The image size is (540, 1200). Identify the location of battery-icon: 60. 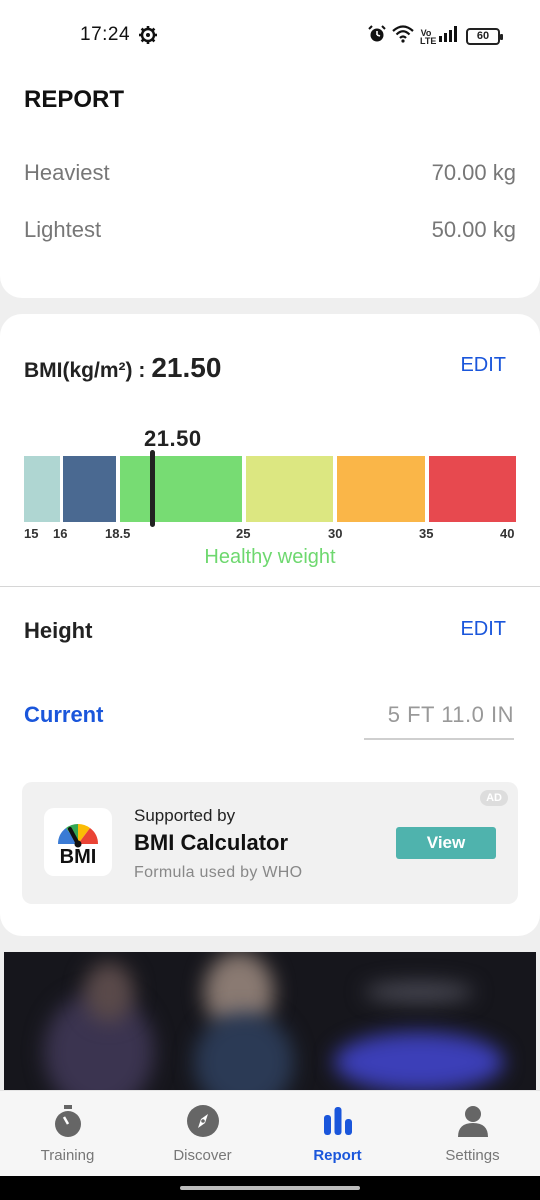
(484, 36).